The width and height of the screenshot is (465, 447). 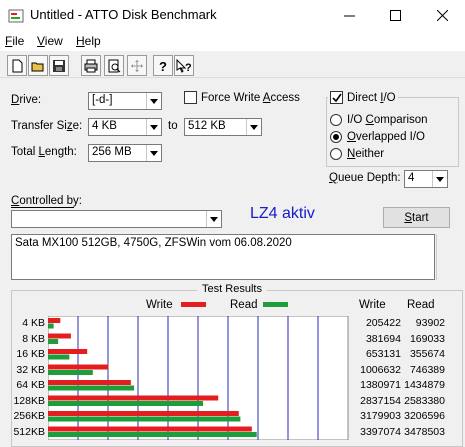 What do you see at coordinates (125, 153) in the screenshot?
I see `total-length-select: 256 MB` at bounding box center [125, 153].